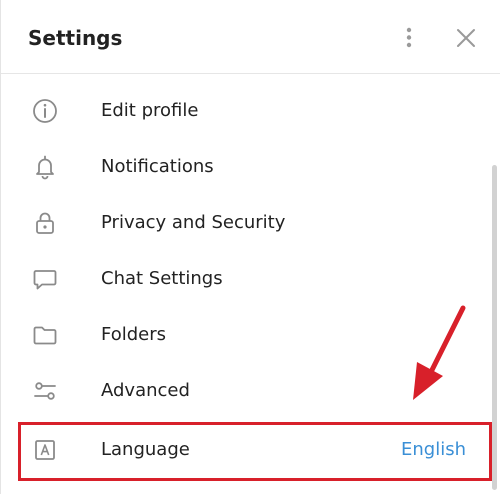 The width and height of the screenshot is (500, 494). Describe the element at coordinates (45, 450) in the screenshot. I see `language-icon` at that location.